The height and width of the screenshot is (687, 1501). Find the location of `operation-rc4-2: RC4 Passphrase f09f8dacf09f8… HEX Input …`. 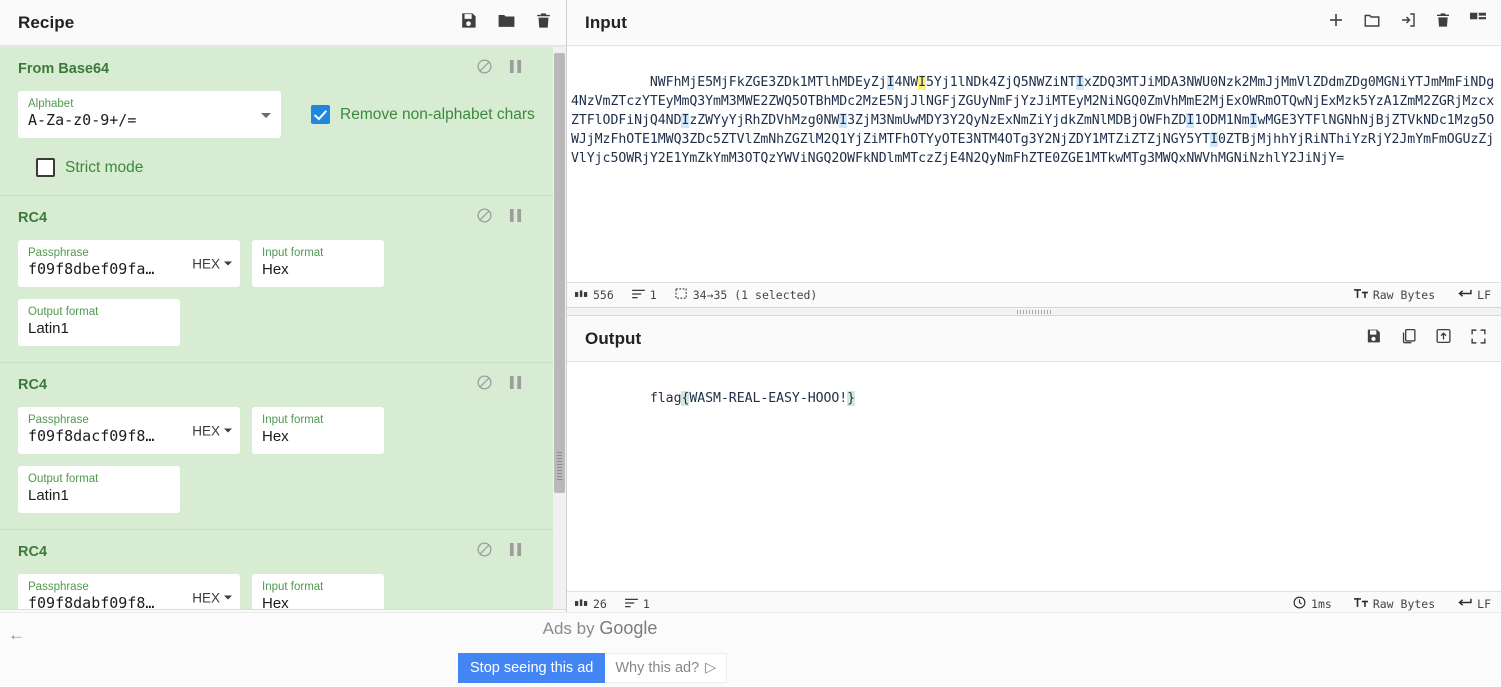

operation-rc4-2: RC4 Passphrase f09f8dacf09f8… HEX Input … is located at coordinates (283, 446).